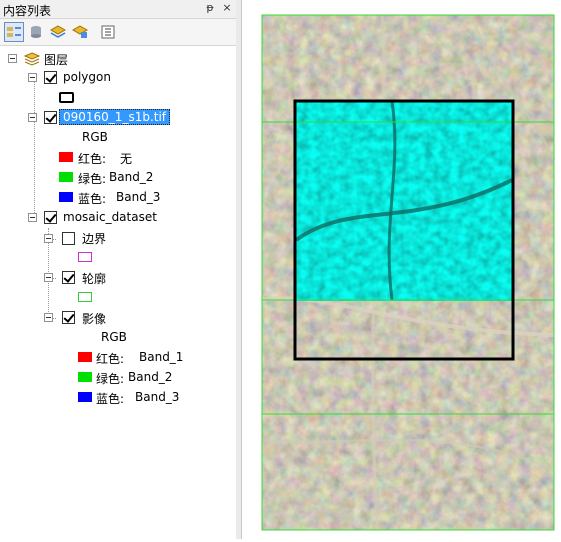 This screenshot has width=561, height=542. What do you see at coordinates (118, 9) in the screenshot?
I see `toc-titlebar: 内容列表 ᵽ ×` at bounding box center [118, 9].